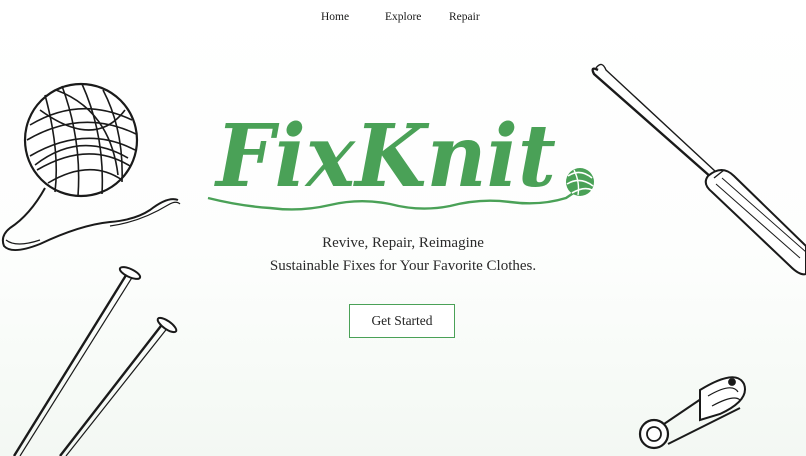 This screenshot has width=806, height=456. What do you see at coordinates (402, 321) in the screenshot?
I see `get-started-button: Get Started` at bounding box center [402, 321].